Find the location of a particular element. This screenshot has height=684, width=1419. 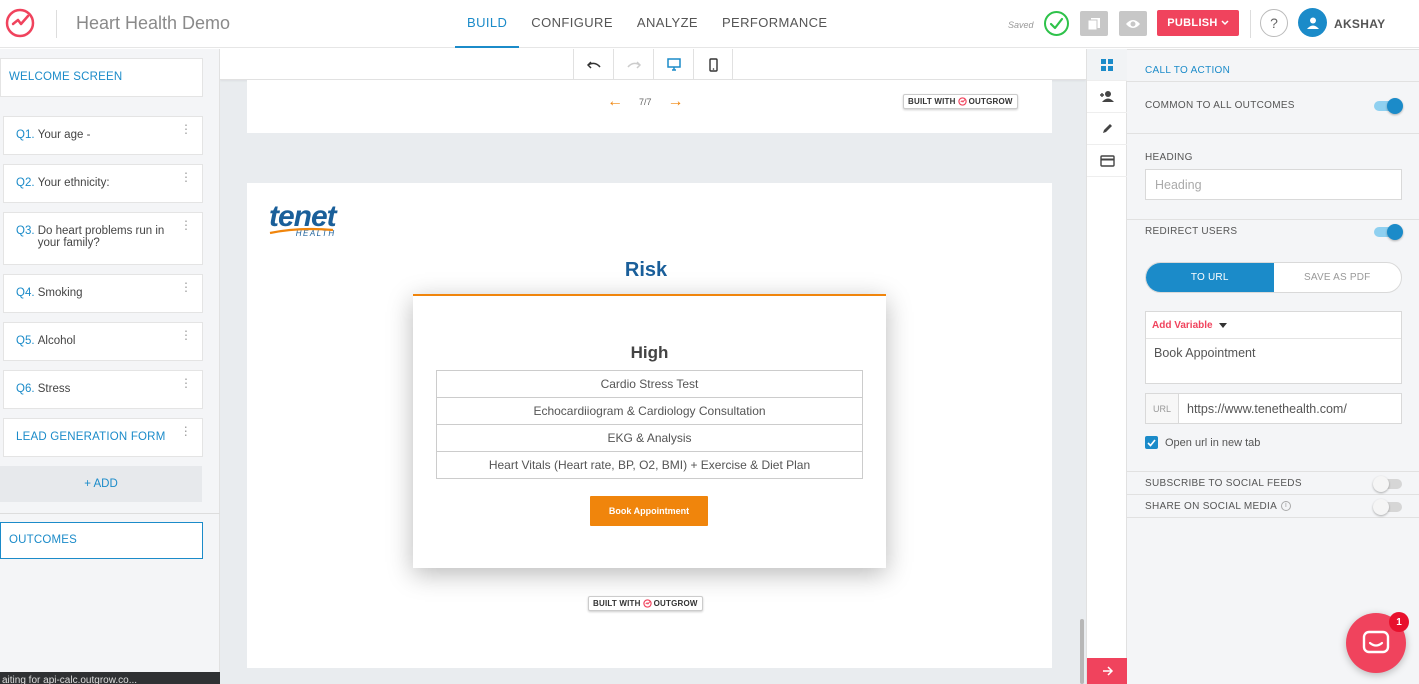

rail-payment-button is located at coordinates (1107, 161).